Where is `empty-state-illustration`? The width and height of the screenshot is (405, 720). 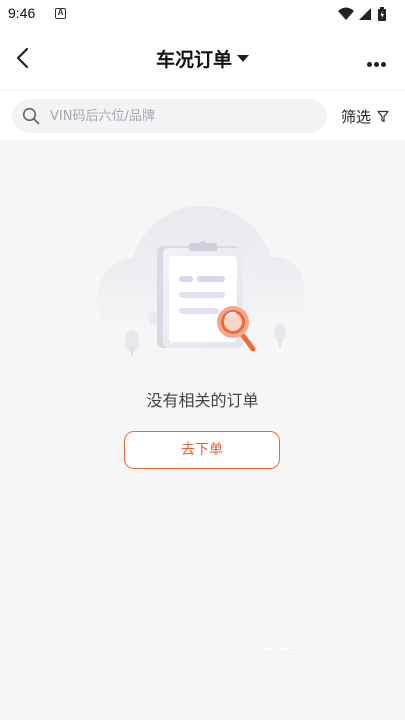
empty-state-illustration is located at coordinates (202, 282).